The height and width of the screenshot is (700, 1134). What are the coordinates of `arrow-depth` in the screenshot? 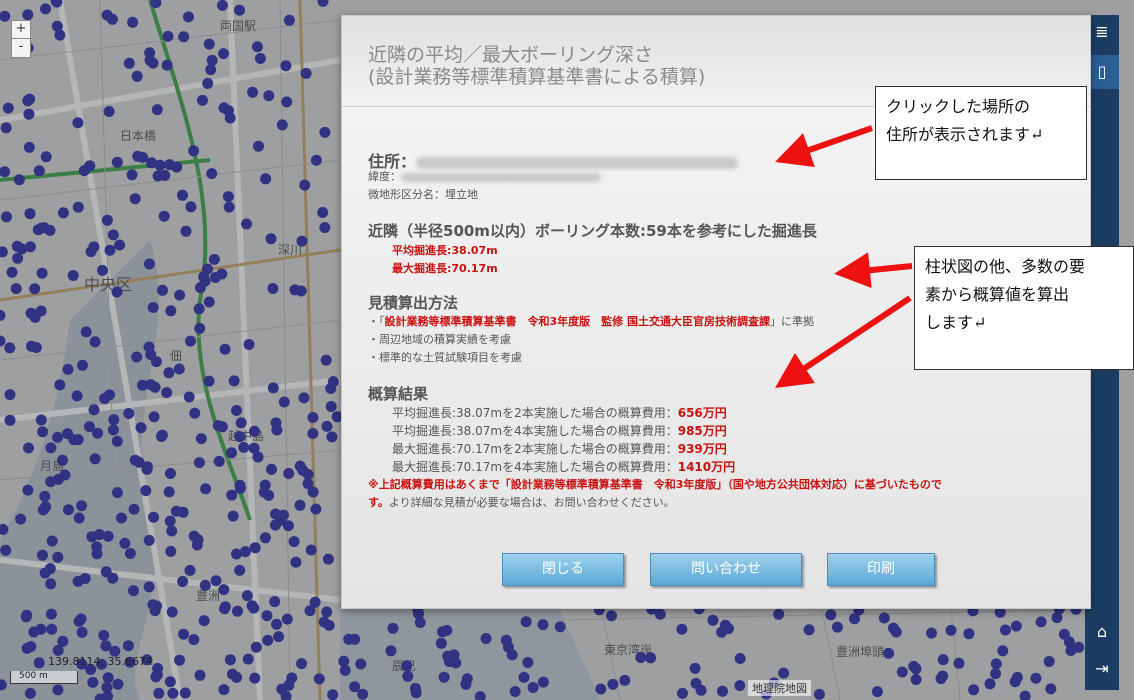 It's located at (873, 270).